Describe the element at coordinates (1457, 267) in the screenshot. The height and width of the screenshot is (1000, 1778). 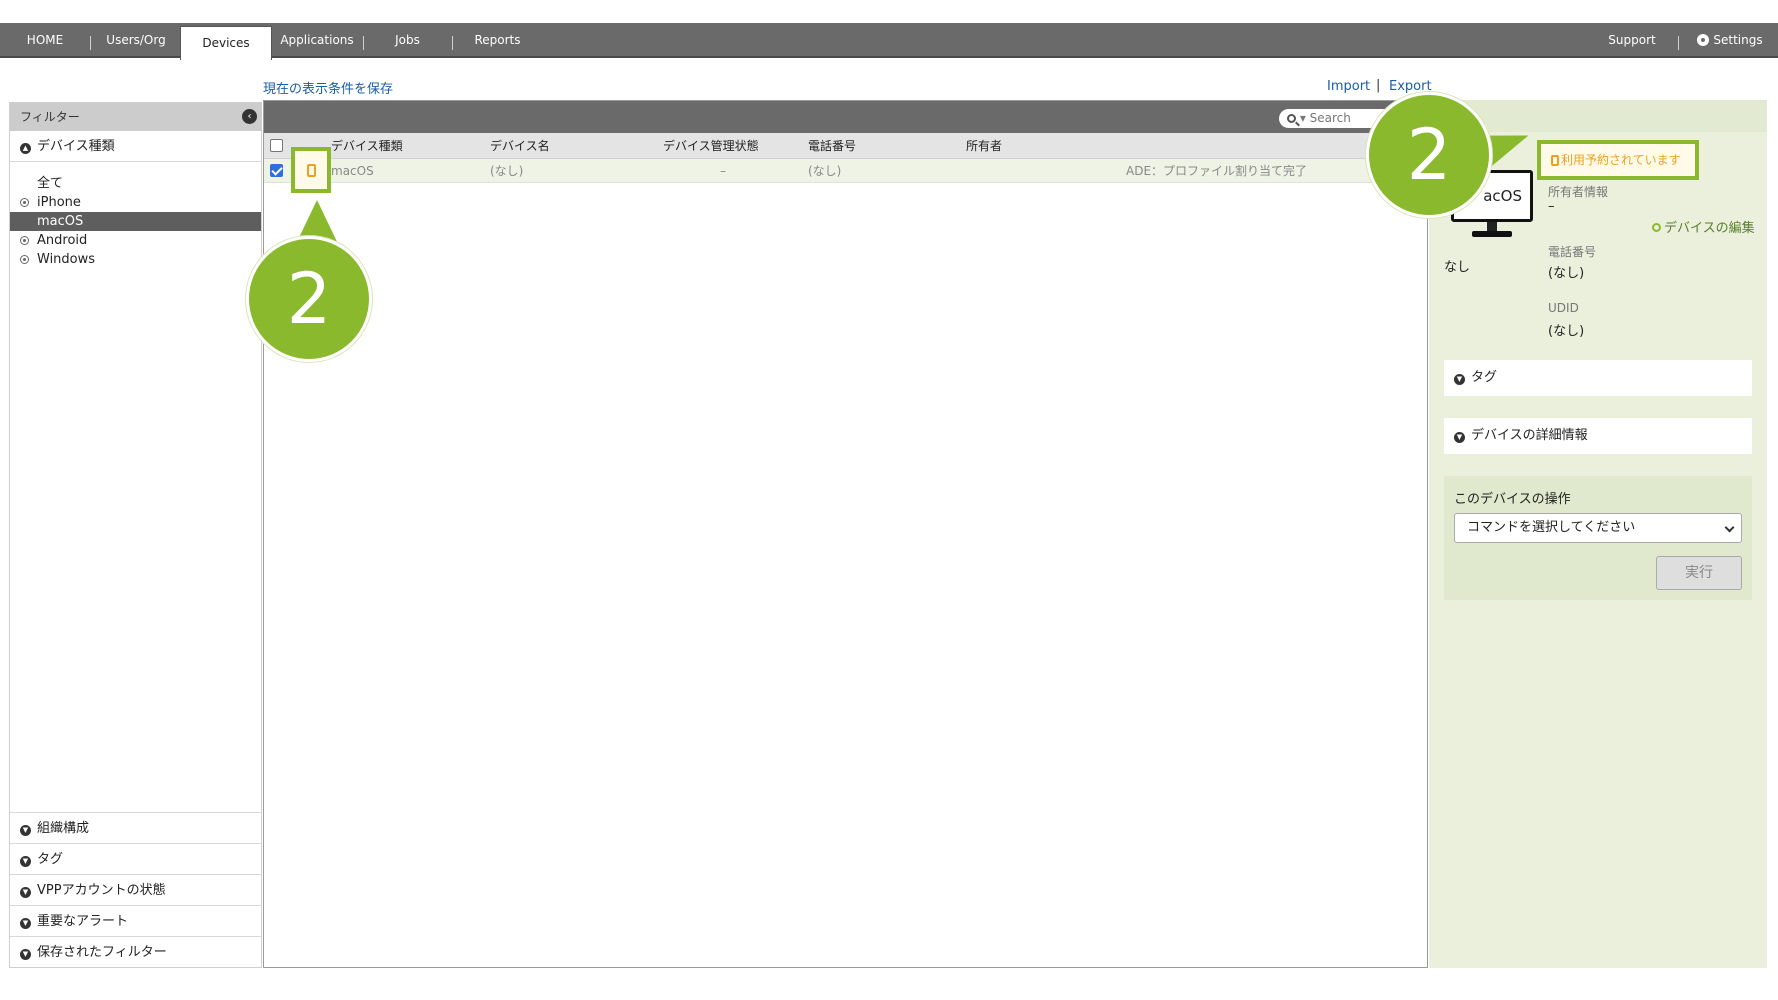
I see `device-name-value: なし` at that location.